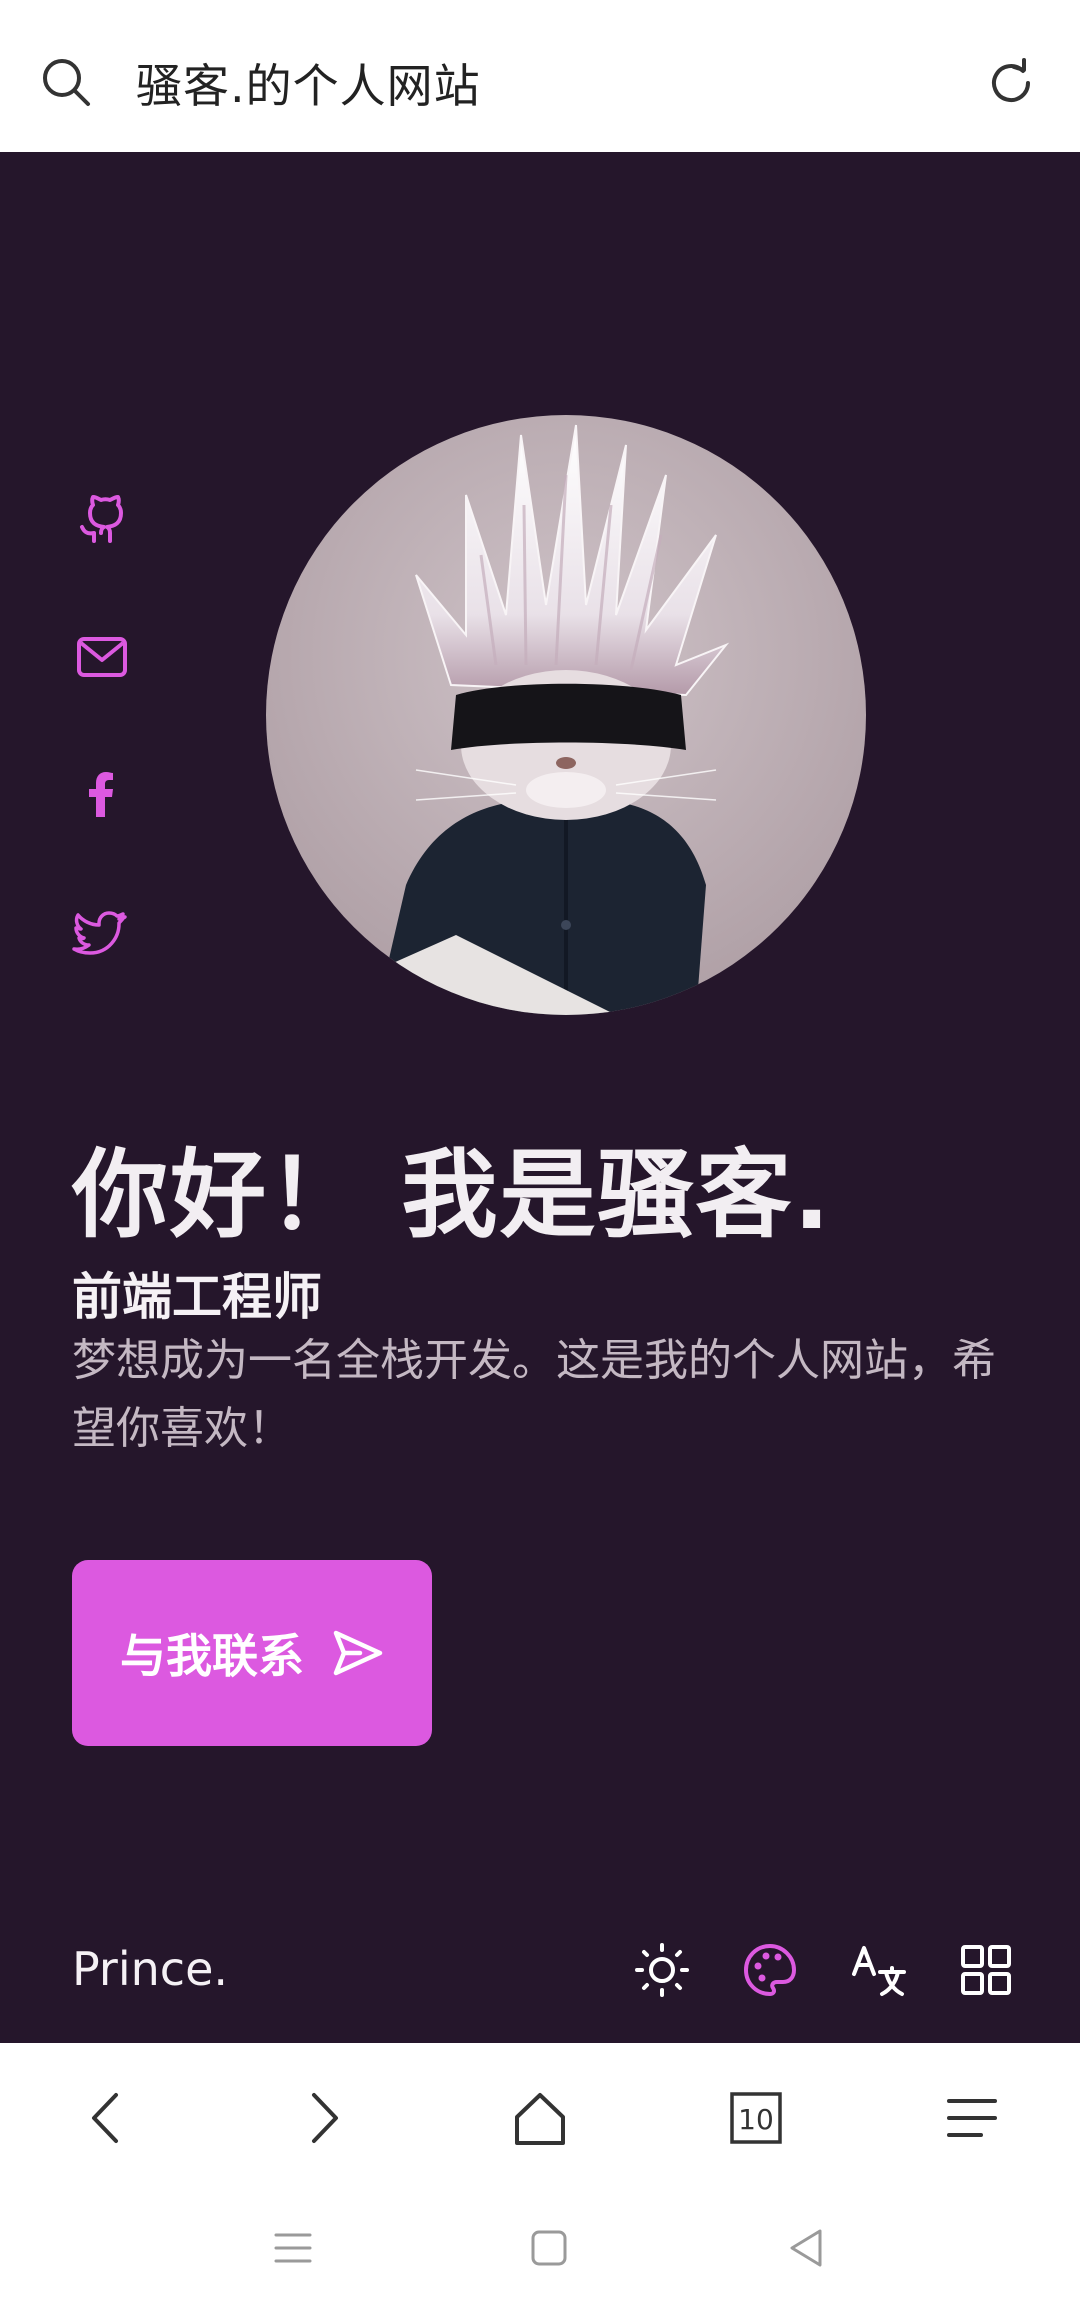 This screenshot has width=1080, height=2311. I want to click on back-button-icon, so click(807, 2248).